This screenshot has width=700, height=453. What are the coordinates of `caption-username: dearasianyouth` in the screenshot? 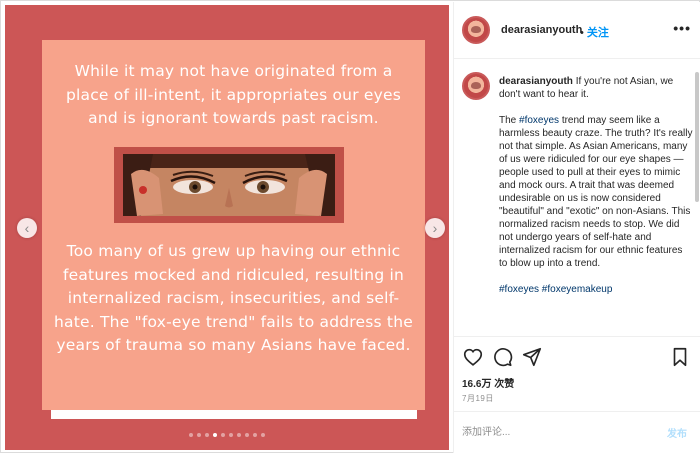 It's located at (536, 81).